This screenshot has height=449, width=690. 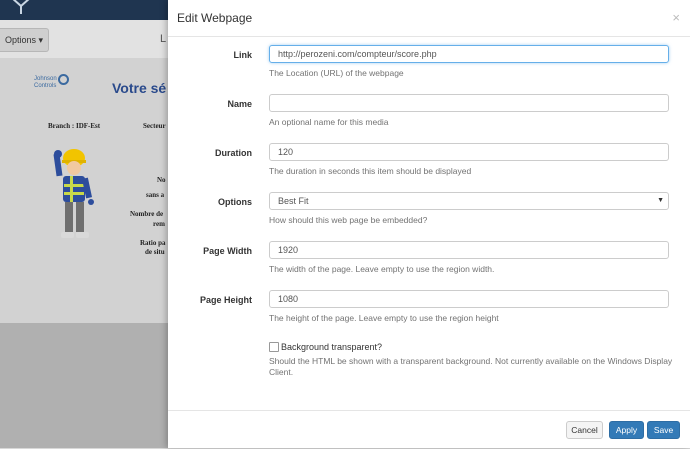 I want to click on link-help: The Location (URL) of the webpage, so click(x=336, y=73).